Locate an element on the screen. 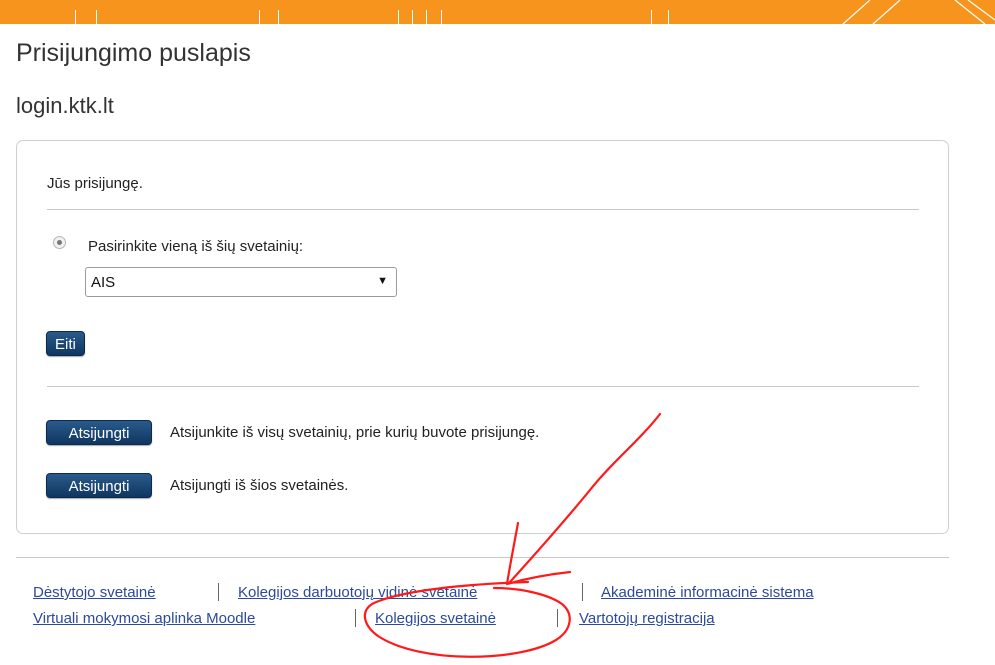 This screenshot has width=995, height=665. select-value: AIS is located at coordinates (103, 282).